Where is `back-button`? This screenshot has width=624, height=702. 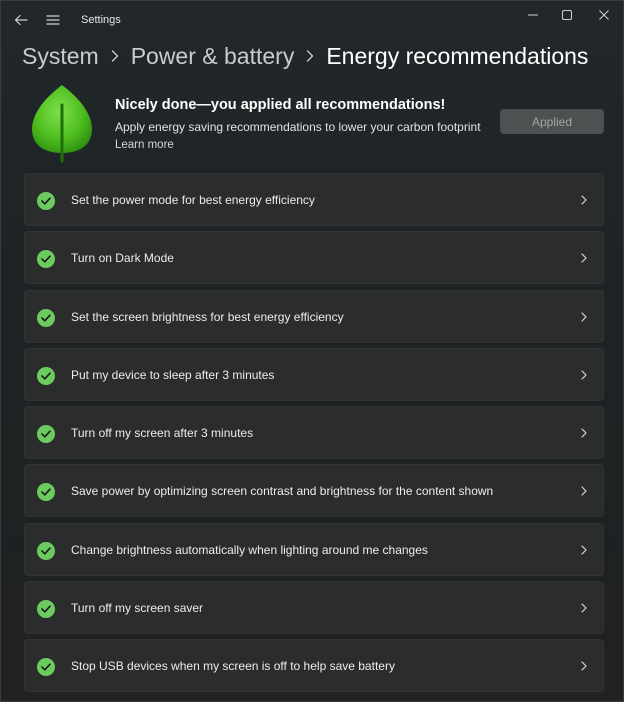 back-button is located at coordinates (21, 20).